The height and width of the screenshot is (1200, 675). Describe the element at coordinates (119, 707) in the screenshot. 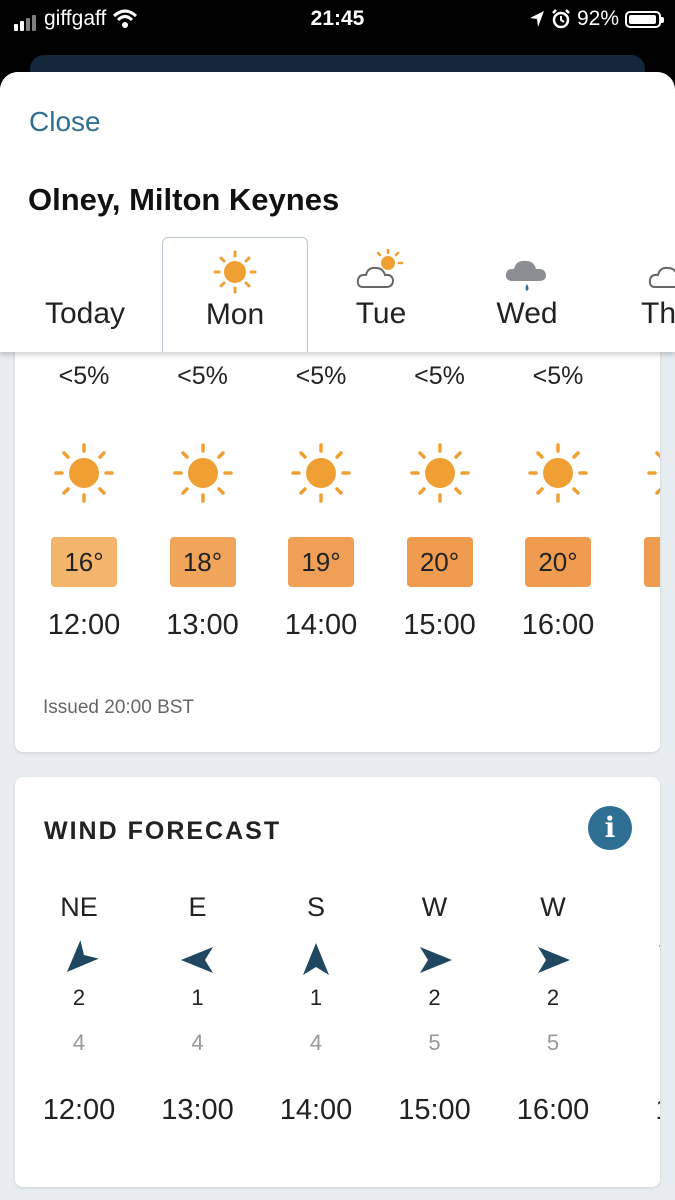

I see `issued-time: Issued 20:00 BST` at that location.